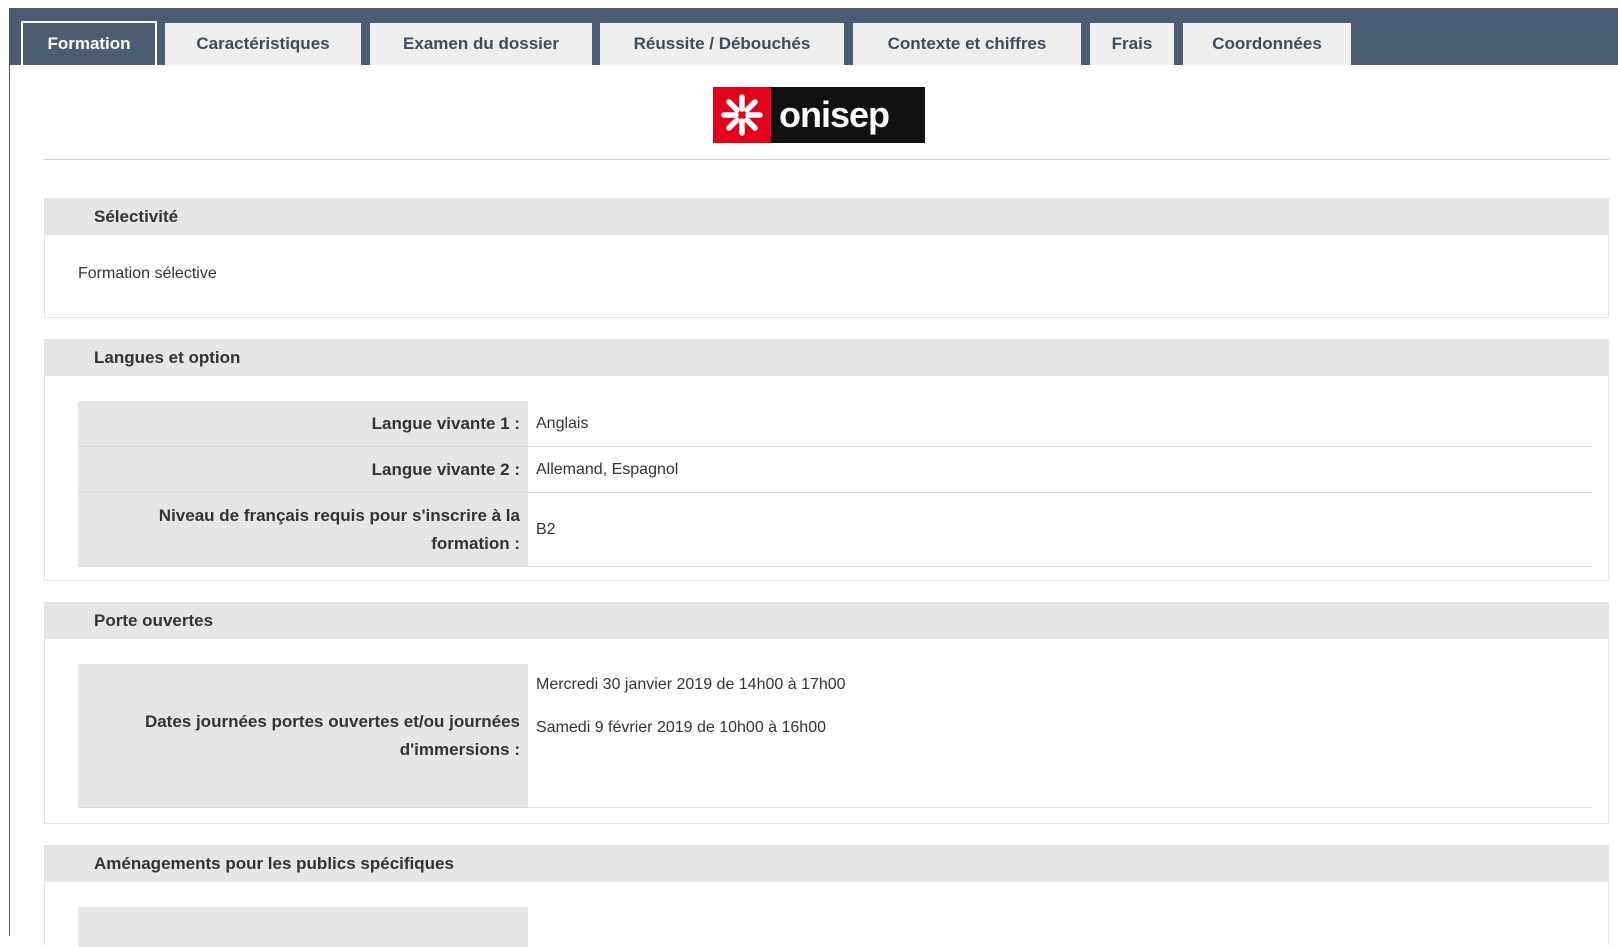 Image resolution: width=1618 pixels, height=947 pixels. I want to click on section-title: Porte ouvertes, so click(826, 621).